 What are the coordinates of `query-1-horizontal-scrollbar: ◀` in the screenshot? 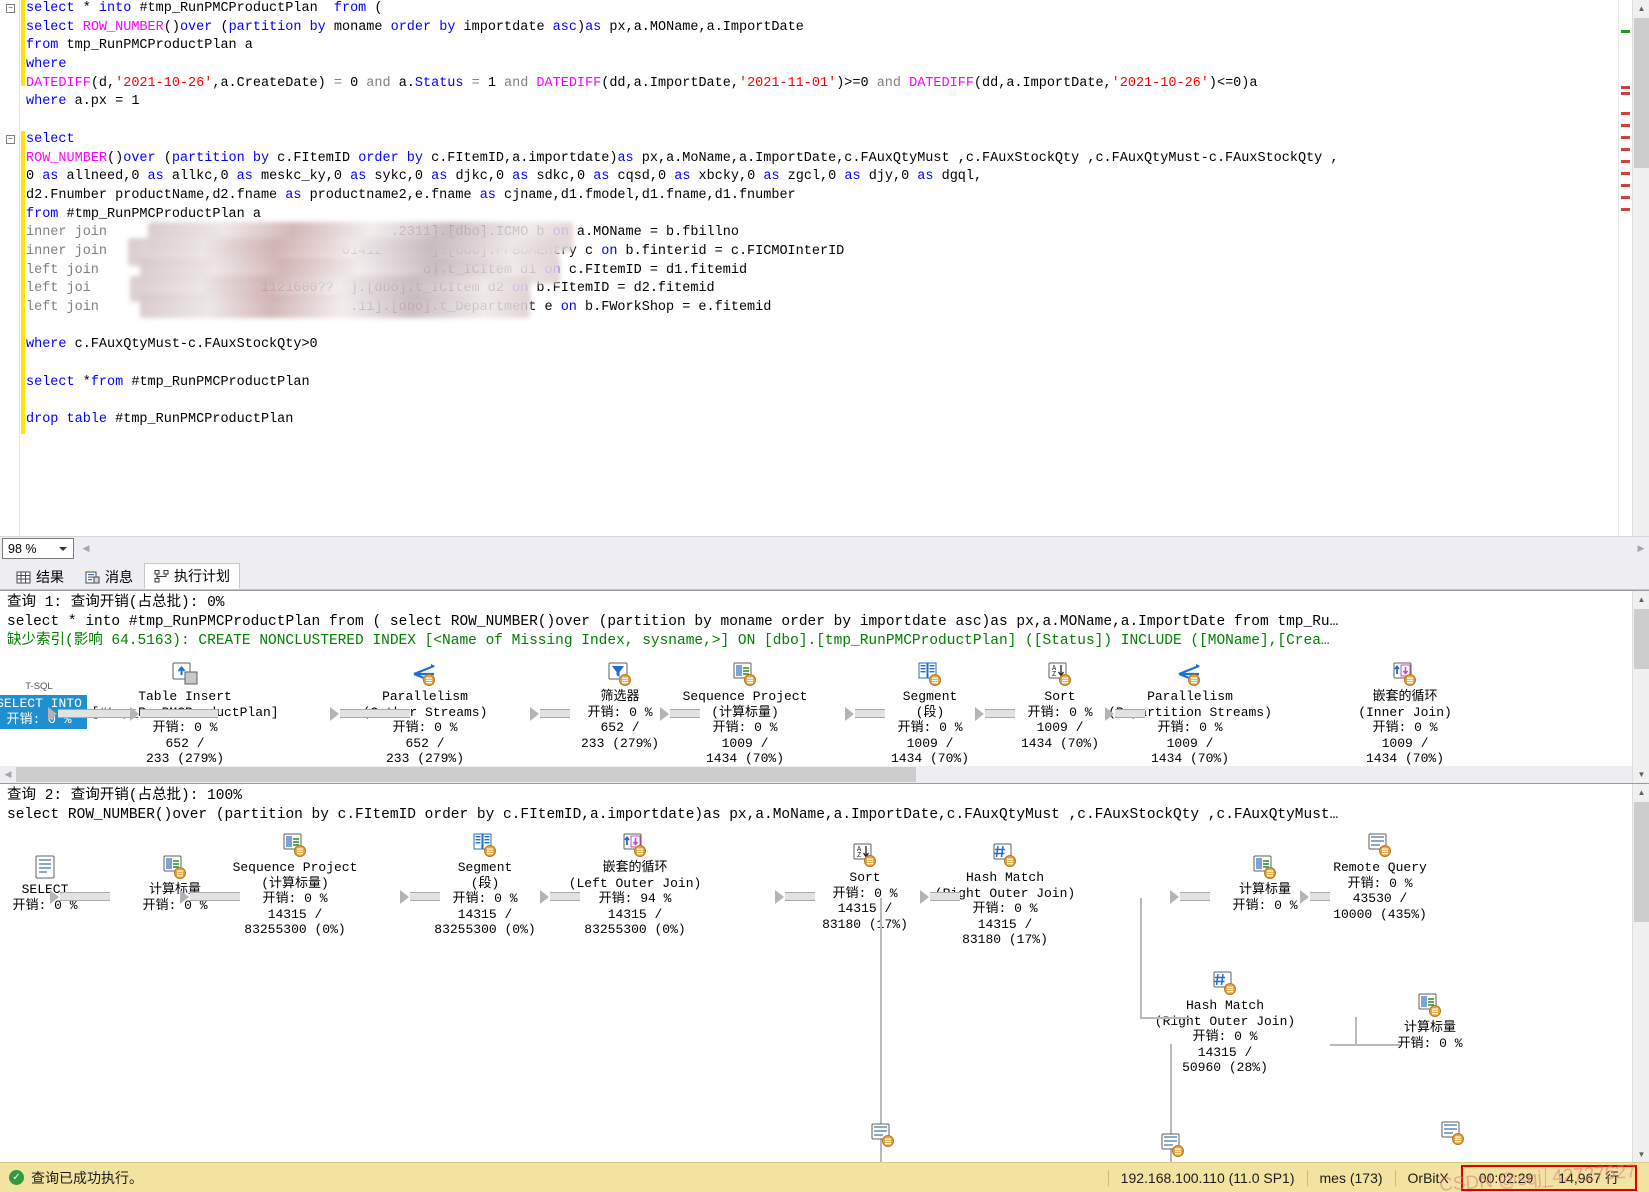 It's located at (816, 774).